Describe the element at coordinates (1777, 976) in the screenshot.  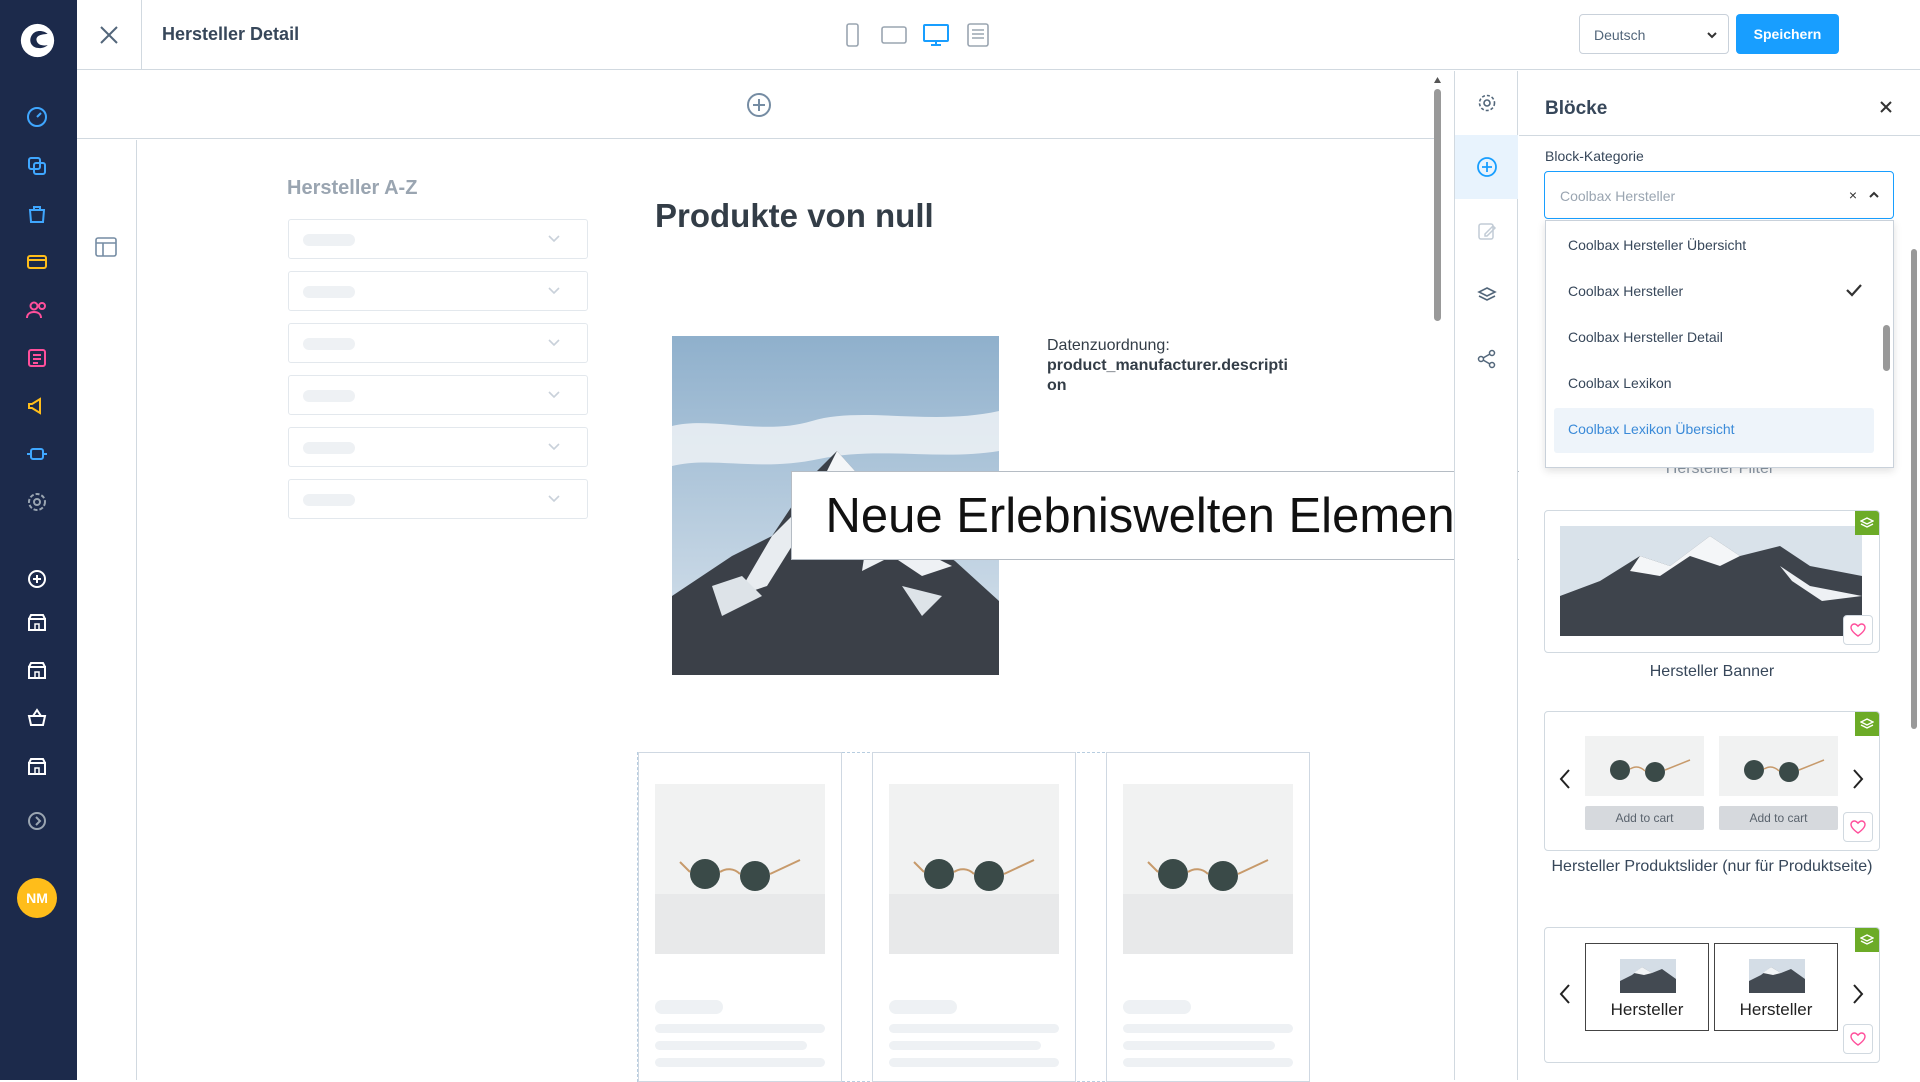
I see `mountain-picture` at that location.